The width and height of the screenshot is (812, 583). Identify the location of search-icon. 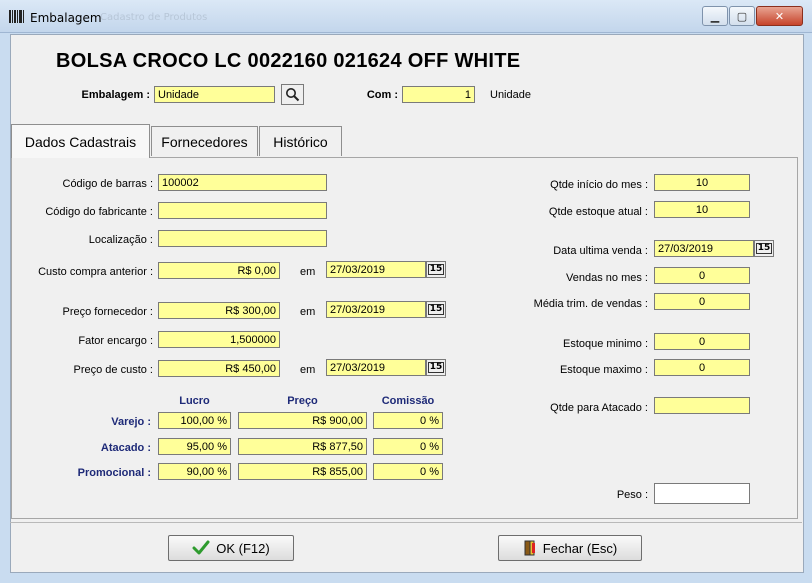
(293, 95).